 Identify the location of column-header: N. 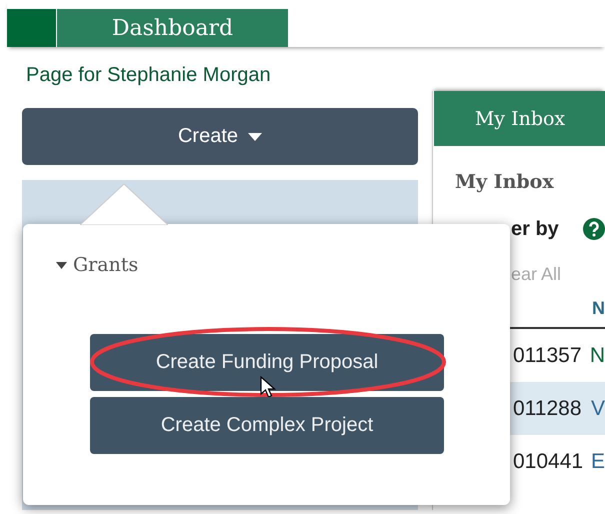
(598, 308).